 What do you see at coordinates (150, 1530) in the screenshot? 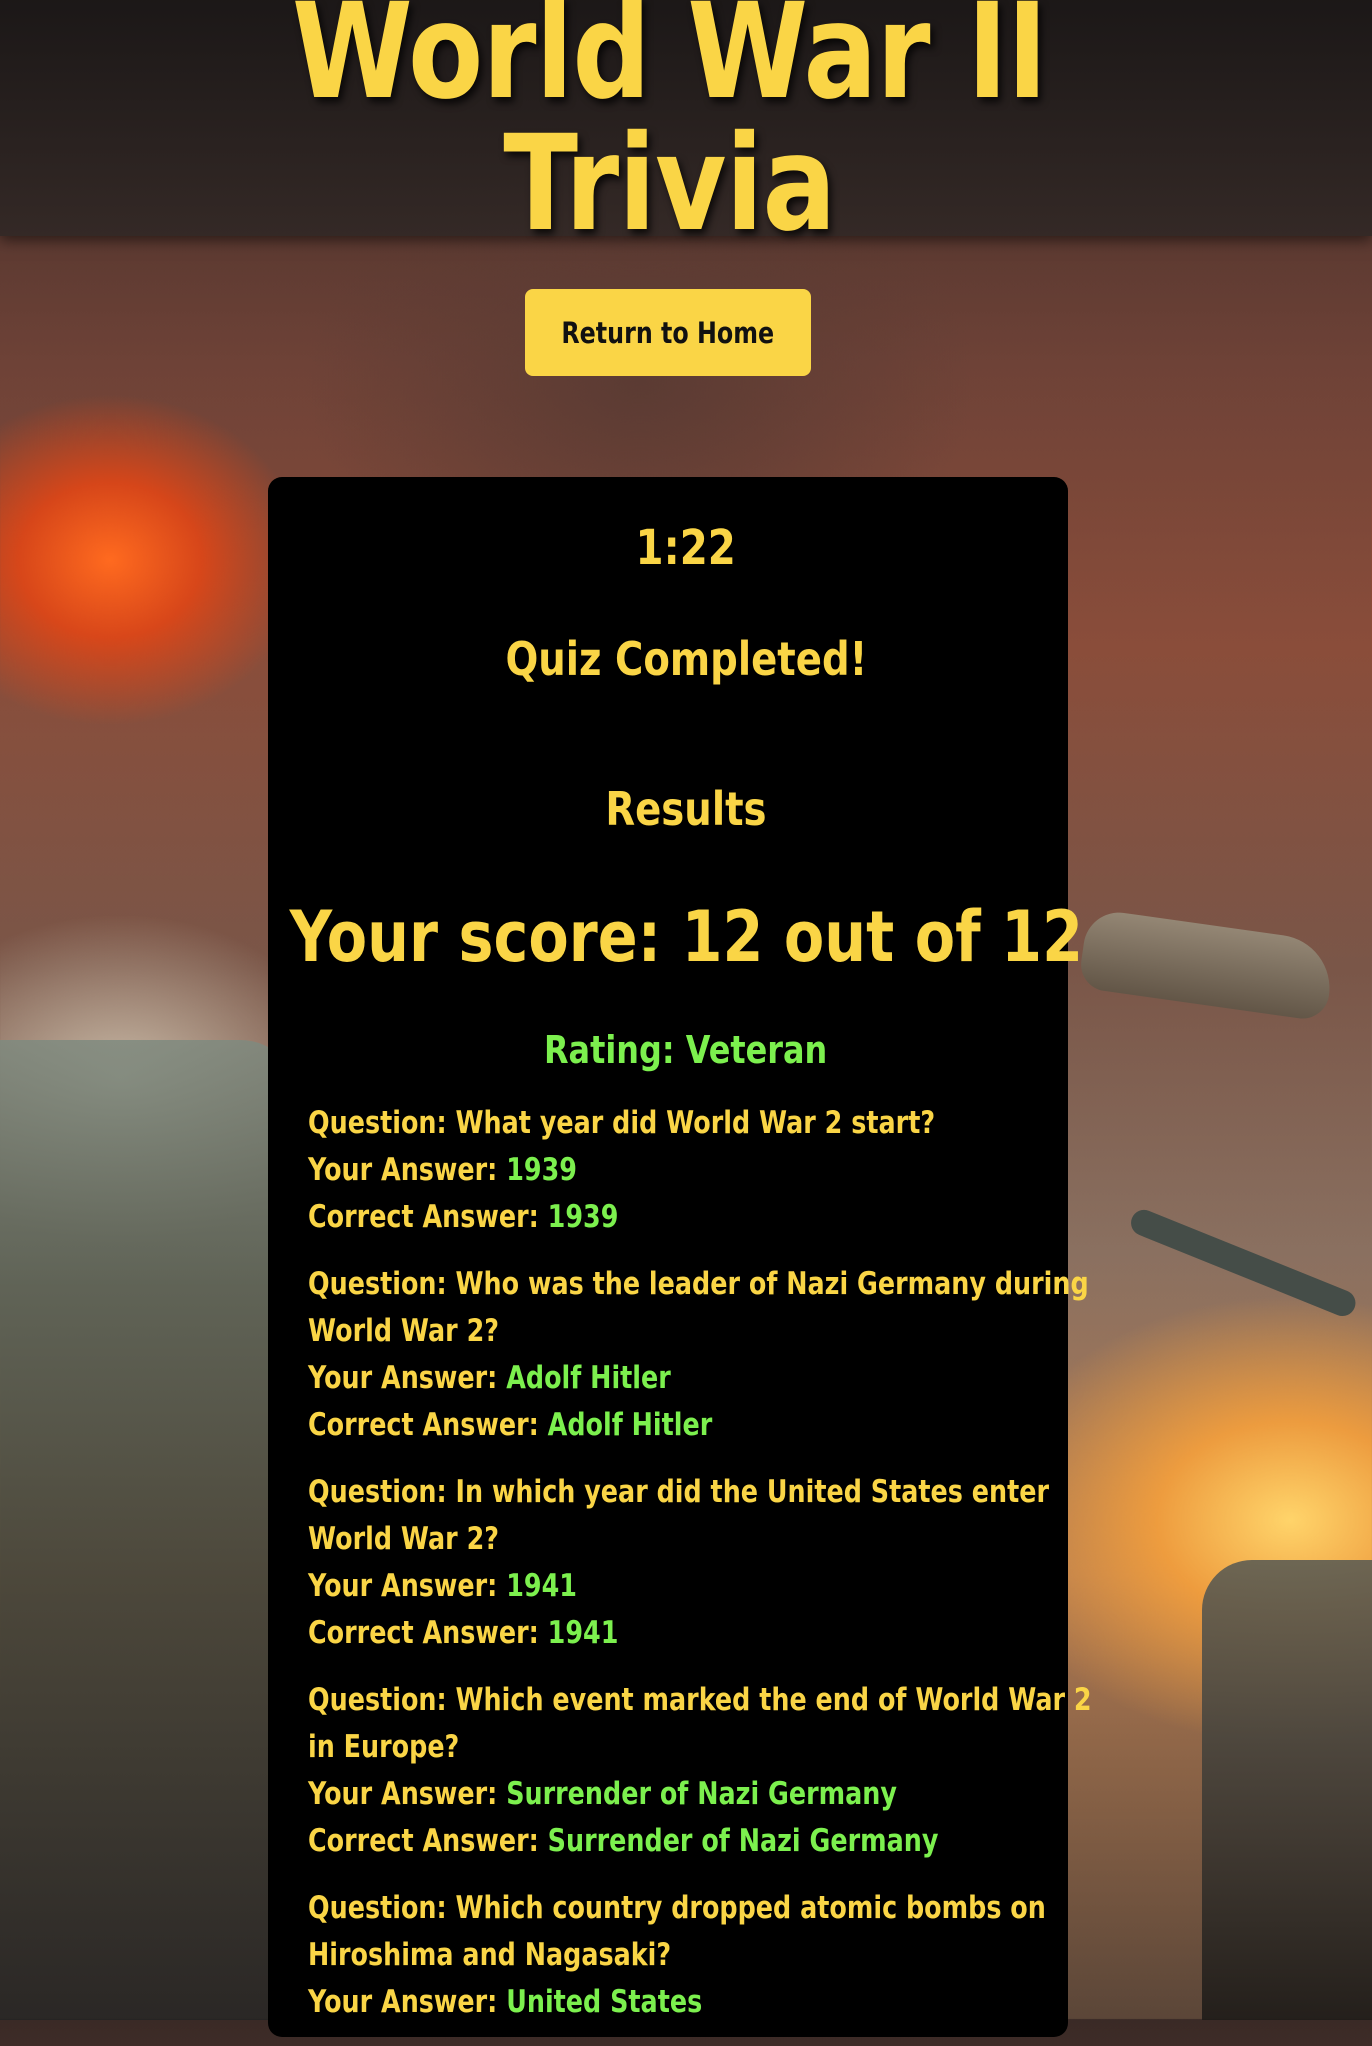
I see `background-tank-left` at bounding box center [150, 1530].